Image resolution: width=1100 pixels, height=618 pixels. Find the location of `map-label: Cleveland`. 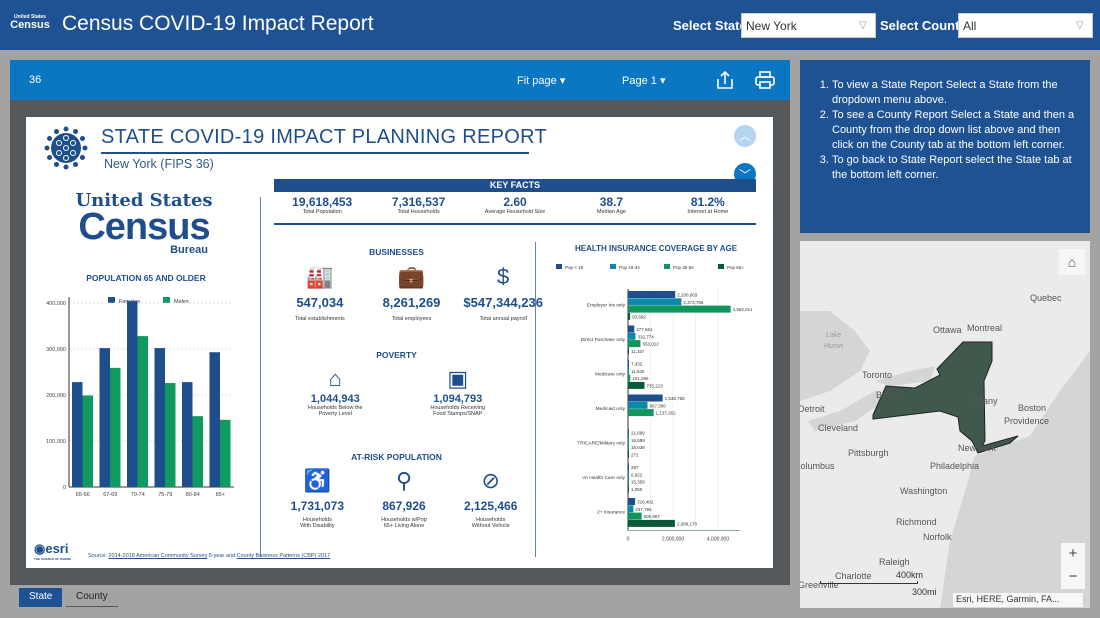

map-label: Cleveland is located at coordinates (838, 428).